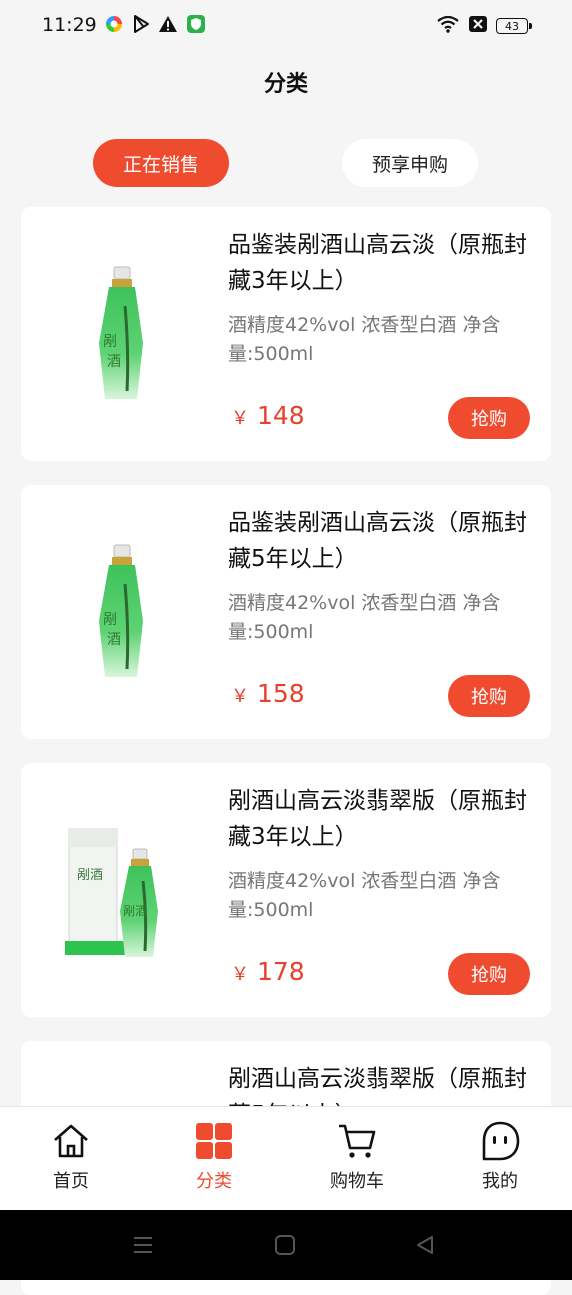 The height and width of the screenshot is (1295, 572). I want to click on system-nav-bar, so click(286, 1245).